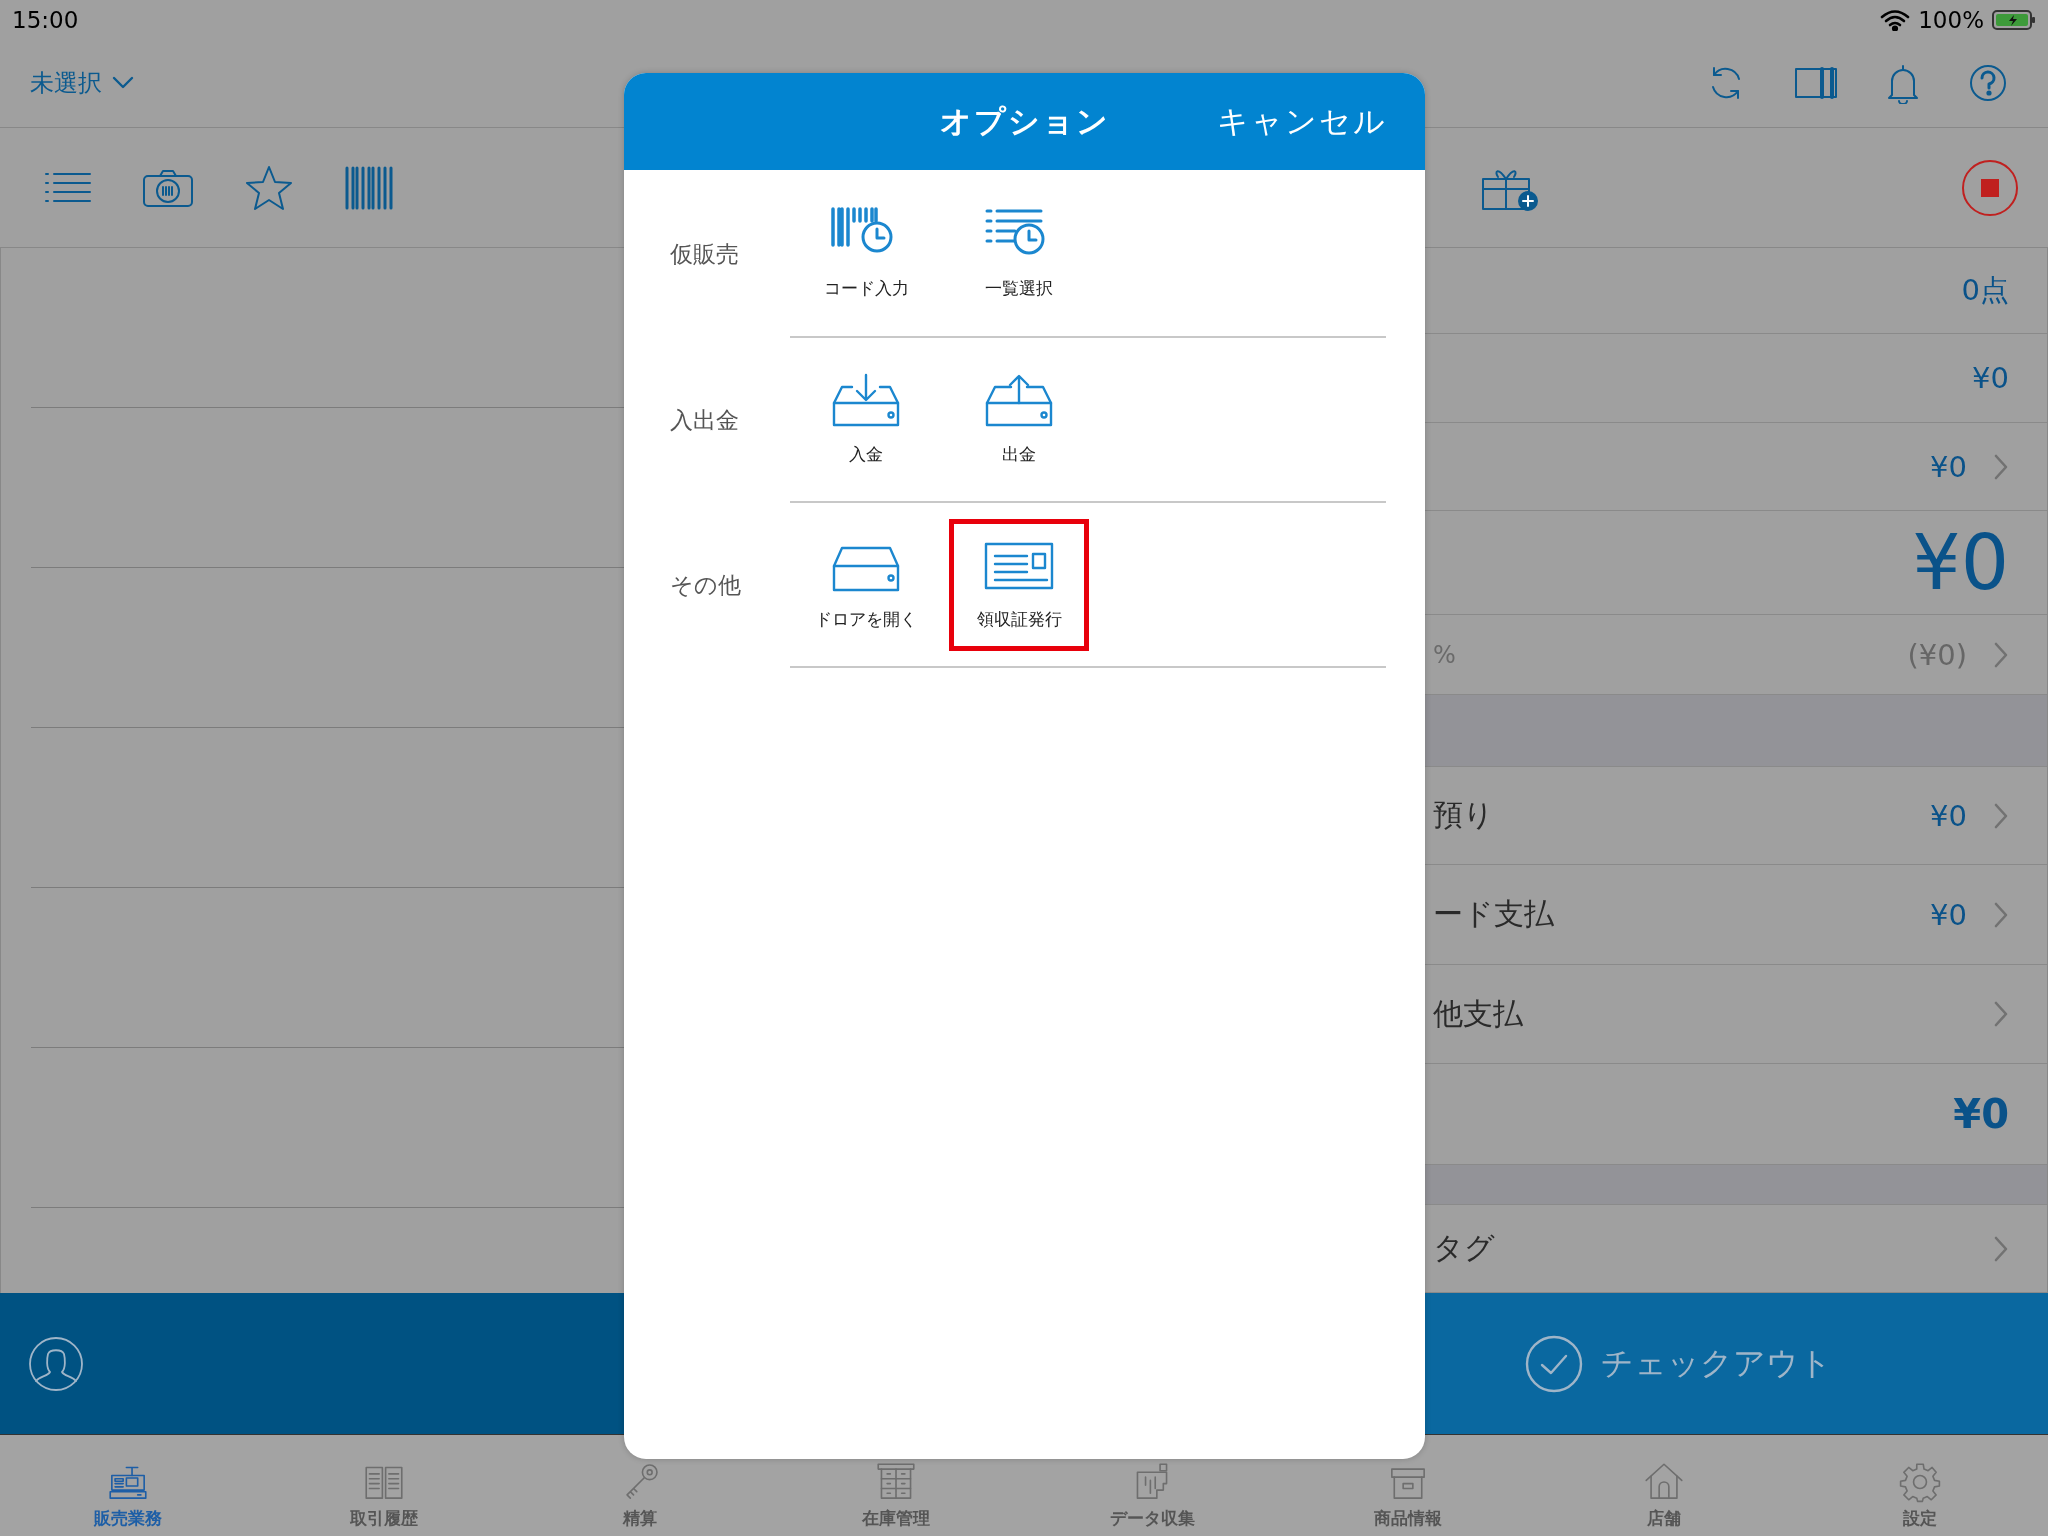 The image size is (2048, 1536). Describe the element at coordinates (704, 254) in the screenshot. I see `section-label: 仮販売` at that location.